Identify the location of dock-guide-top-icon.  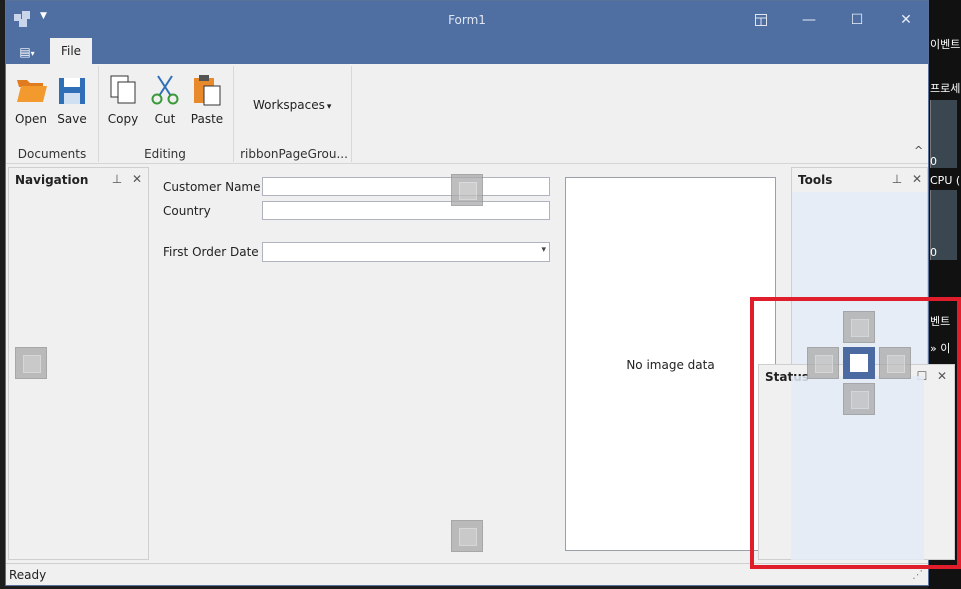
(467, 190).